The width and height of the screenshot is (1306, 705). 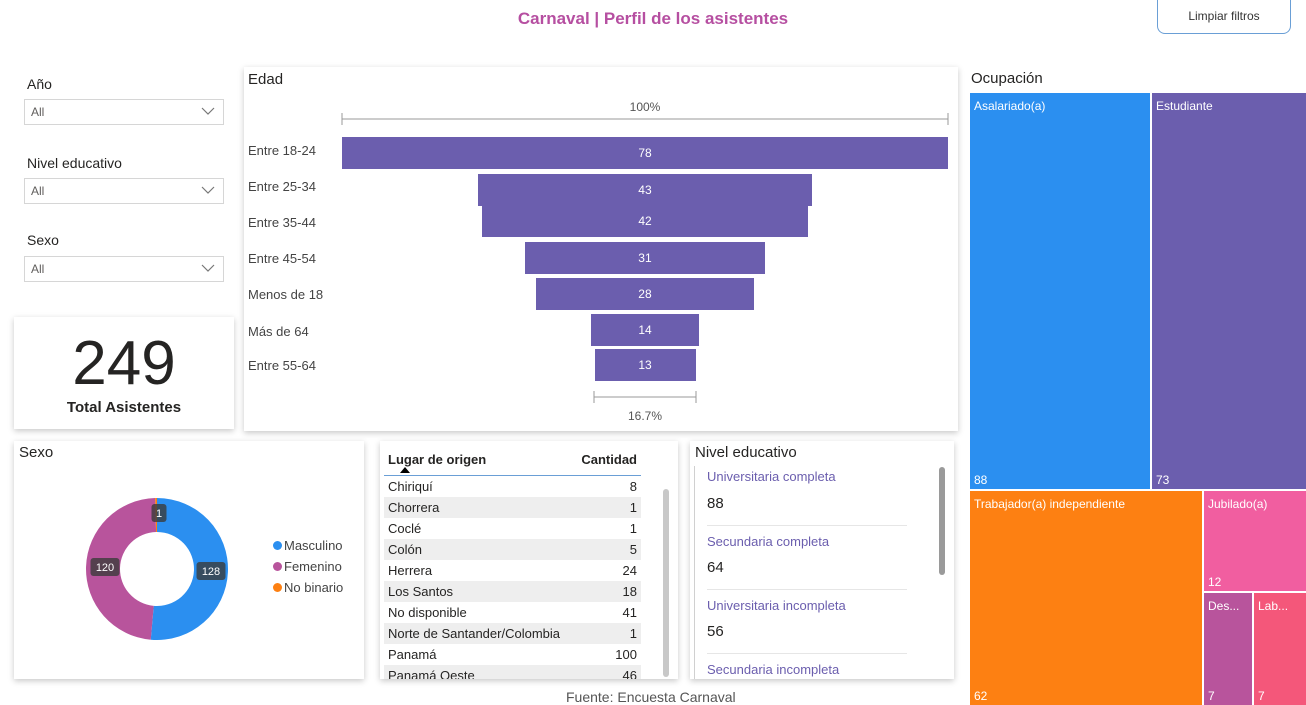 What do you see at coordinates (645, 365) in the screenshot?
I see `funnel-bar: 13` at bounding box center [645, 365].